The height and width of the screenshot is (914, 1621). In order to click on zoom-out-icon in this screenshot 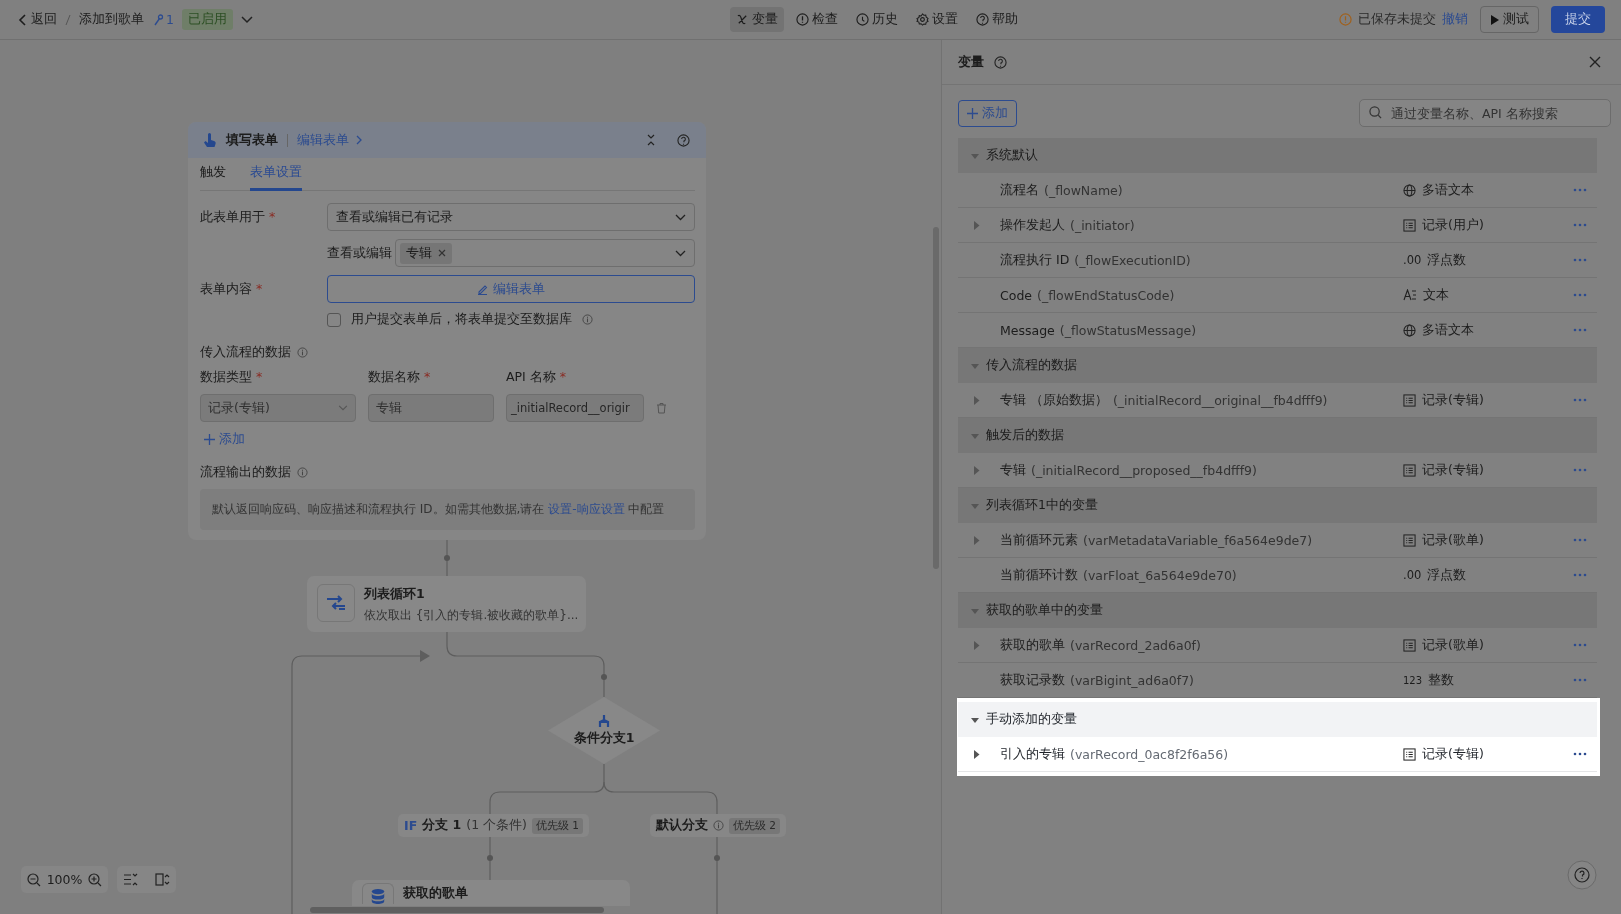, I will do `click(34, 879)`.